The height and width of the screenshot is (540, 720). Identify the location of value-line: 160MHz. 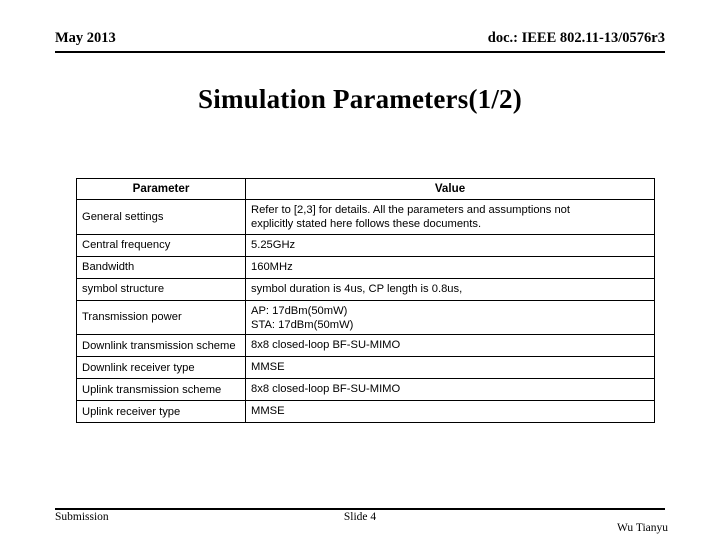
(272, 266).